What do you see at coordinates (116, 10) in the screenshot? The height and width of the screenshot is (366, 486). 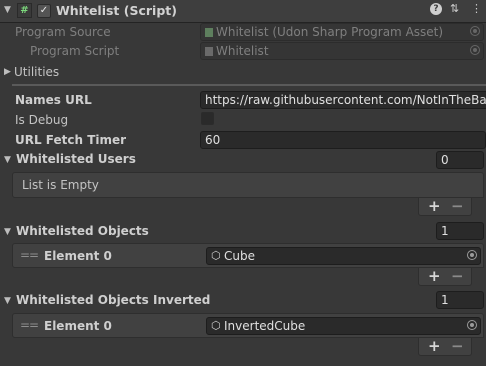 I see `component-title: Whitelist (Script)` at bounding box center [116, 10].